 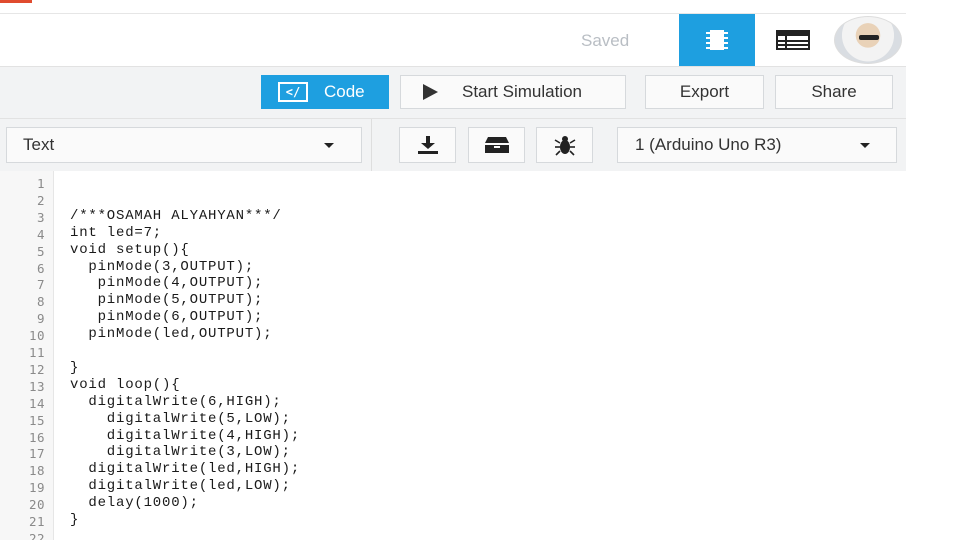 I want to click on device-select-value: 1 (Arduino Uno R3), so click(x=708, y=144).